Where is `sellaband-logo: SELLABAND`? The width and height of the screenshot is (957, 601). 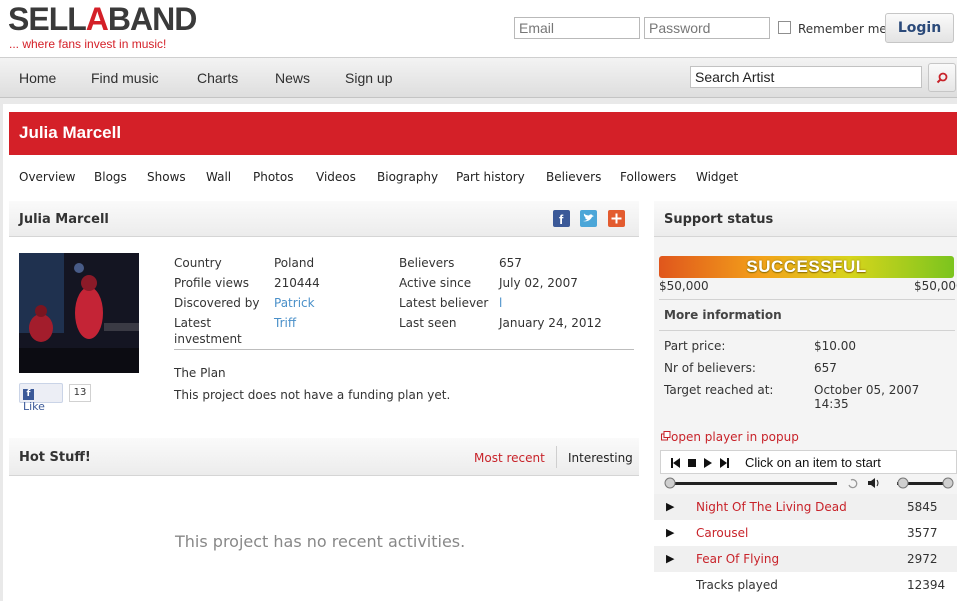
sellaband-logo: SELLABAND is located at coordinates (102, 19).